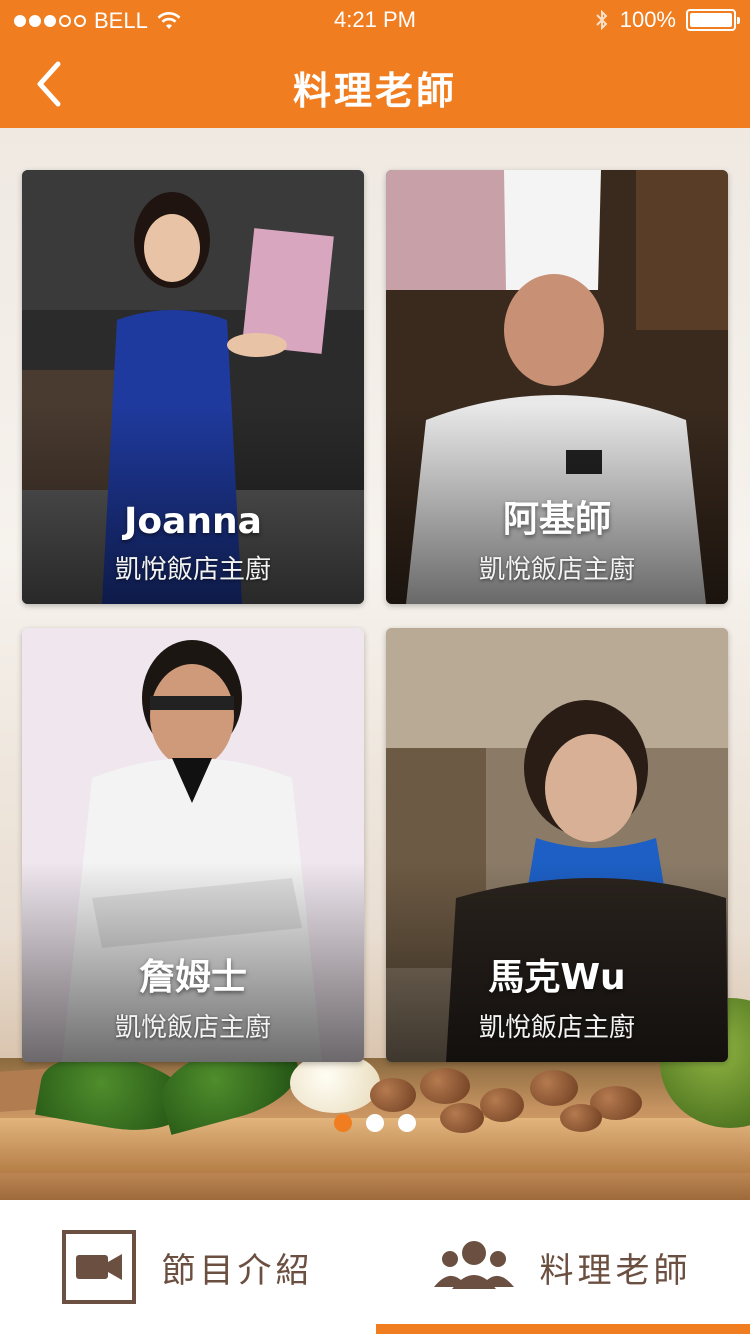 The width and height of the screenshot is (750, 1334). I want to click on teacher-name: 詹姆士, so click(192, 977).